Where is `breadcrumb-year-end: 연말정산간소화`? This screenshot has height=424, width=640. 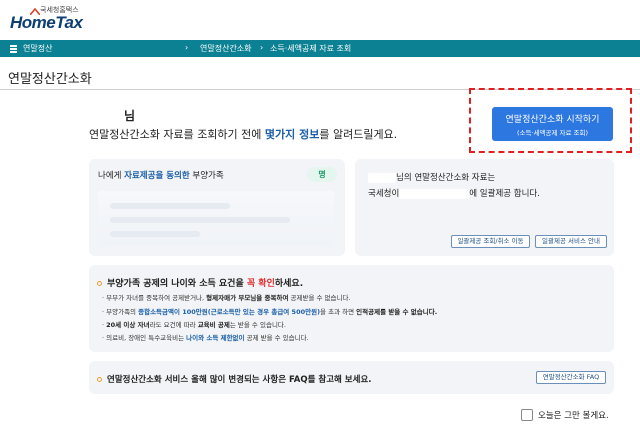
breadcrumb-year-end: 연말정산간소화 is located at coordinates (226, 48).